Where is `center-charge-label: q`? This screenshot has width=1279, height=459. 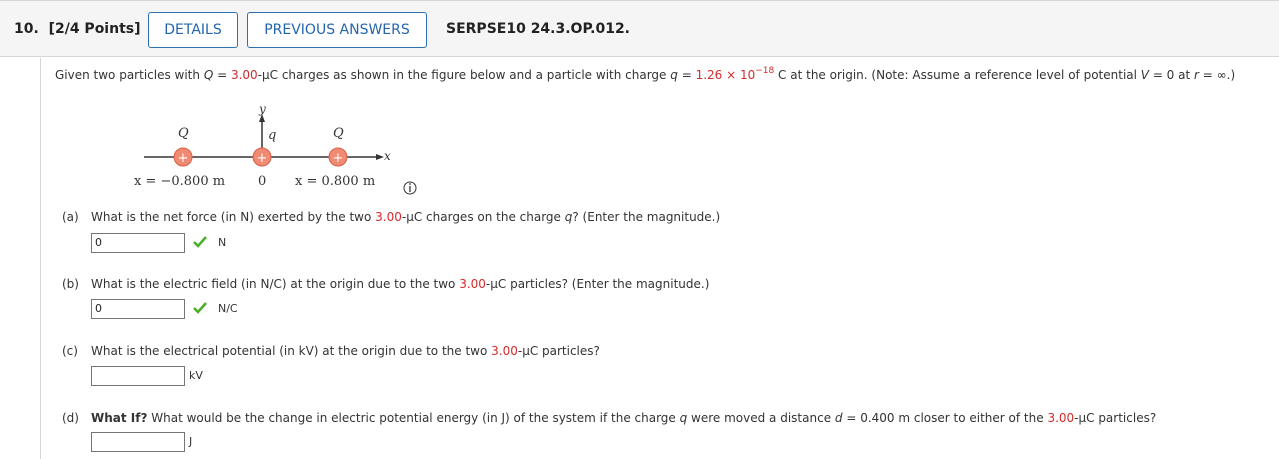
center-charge-label: q is located at coordinates (272, 135).